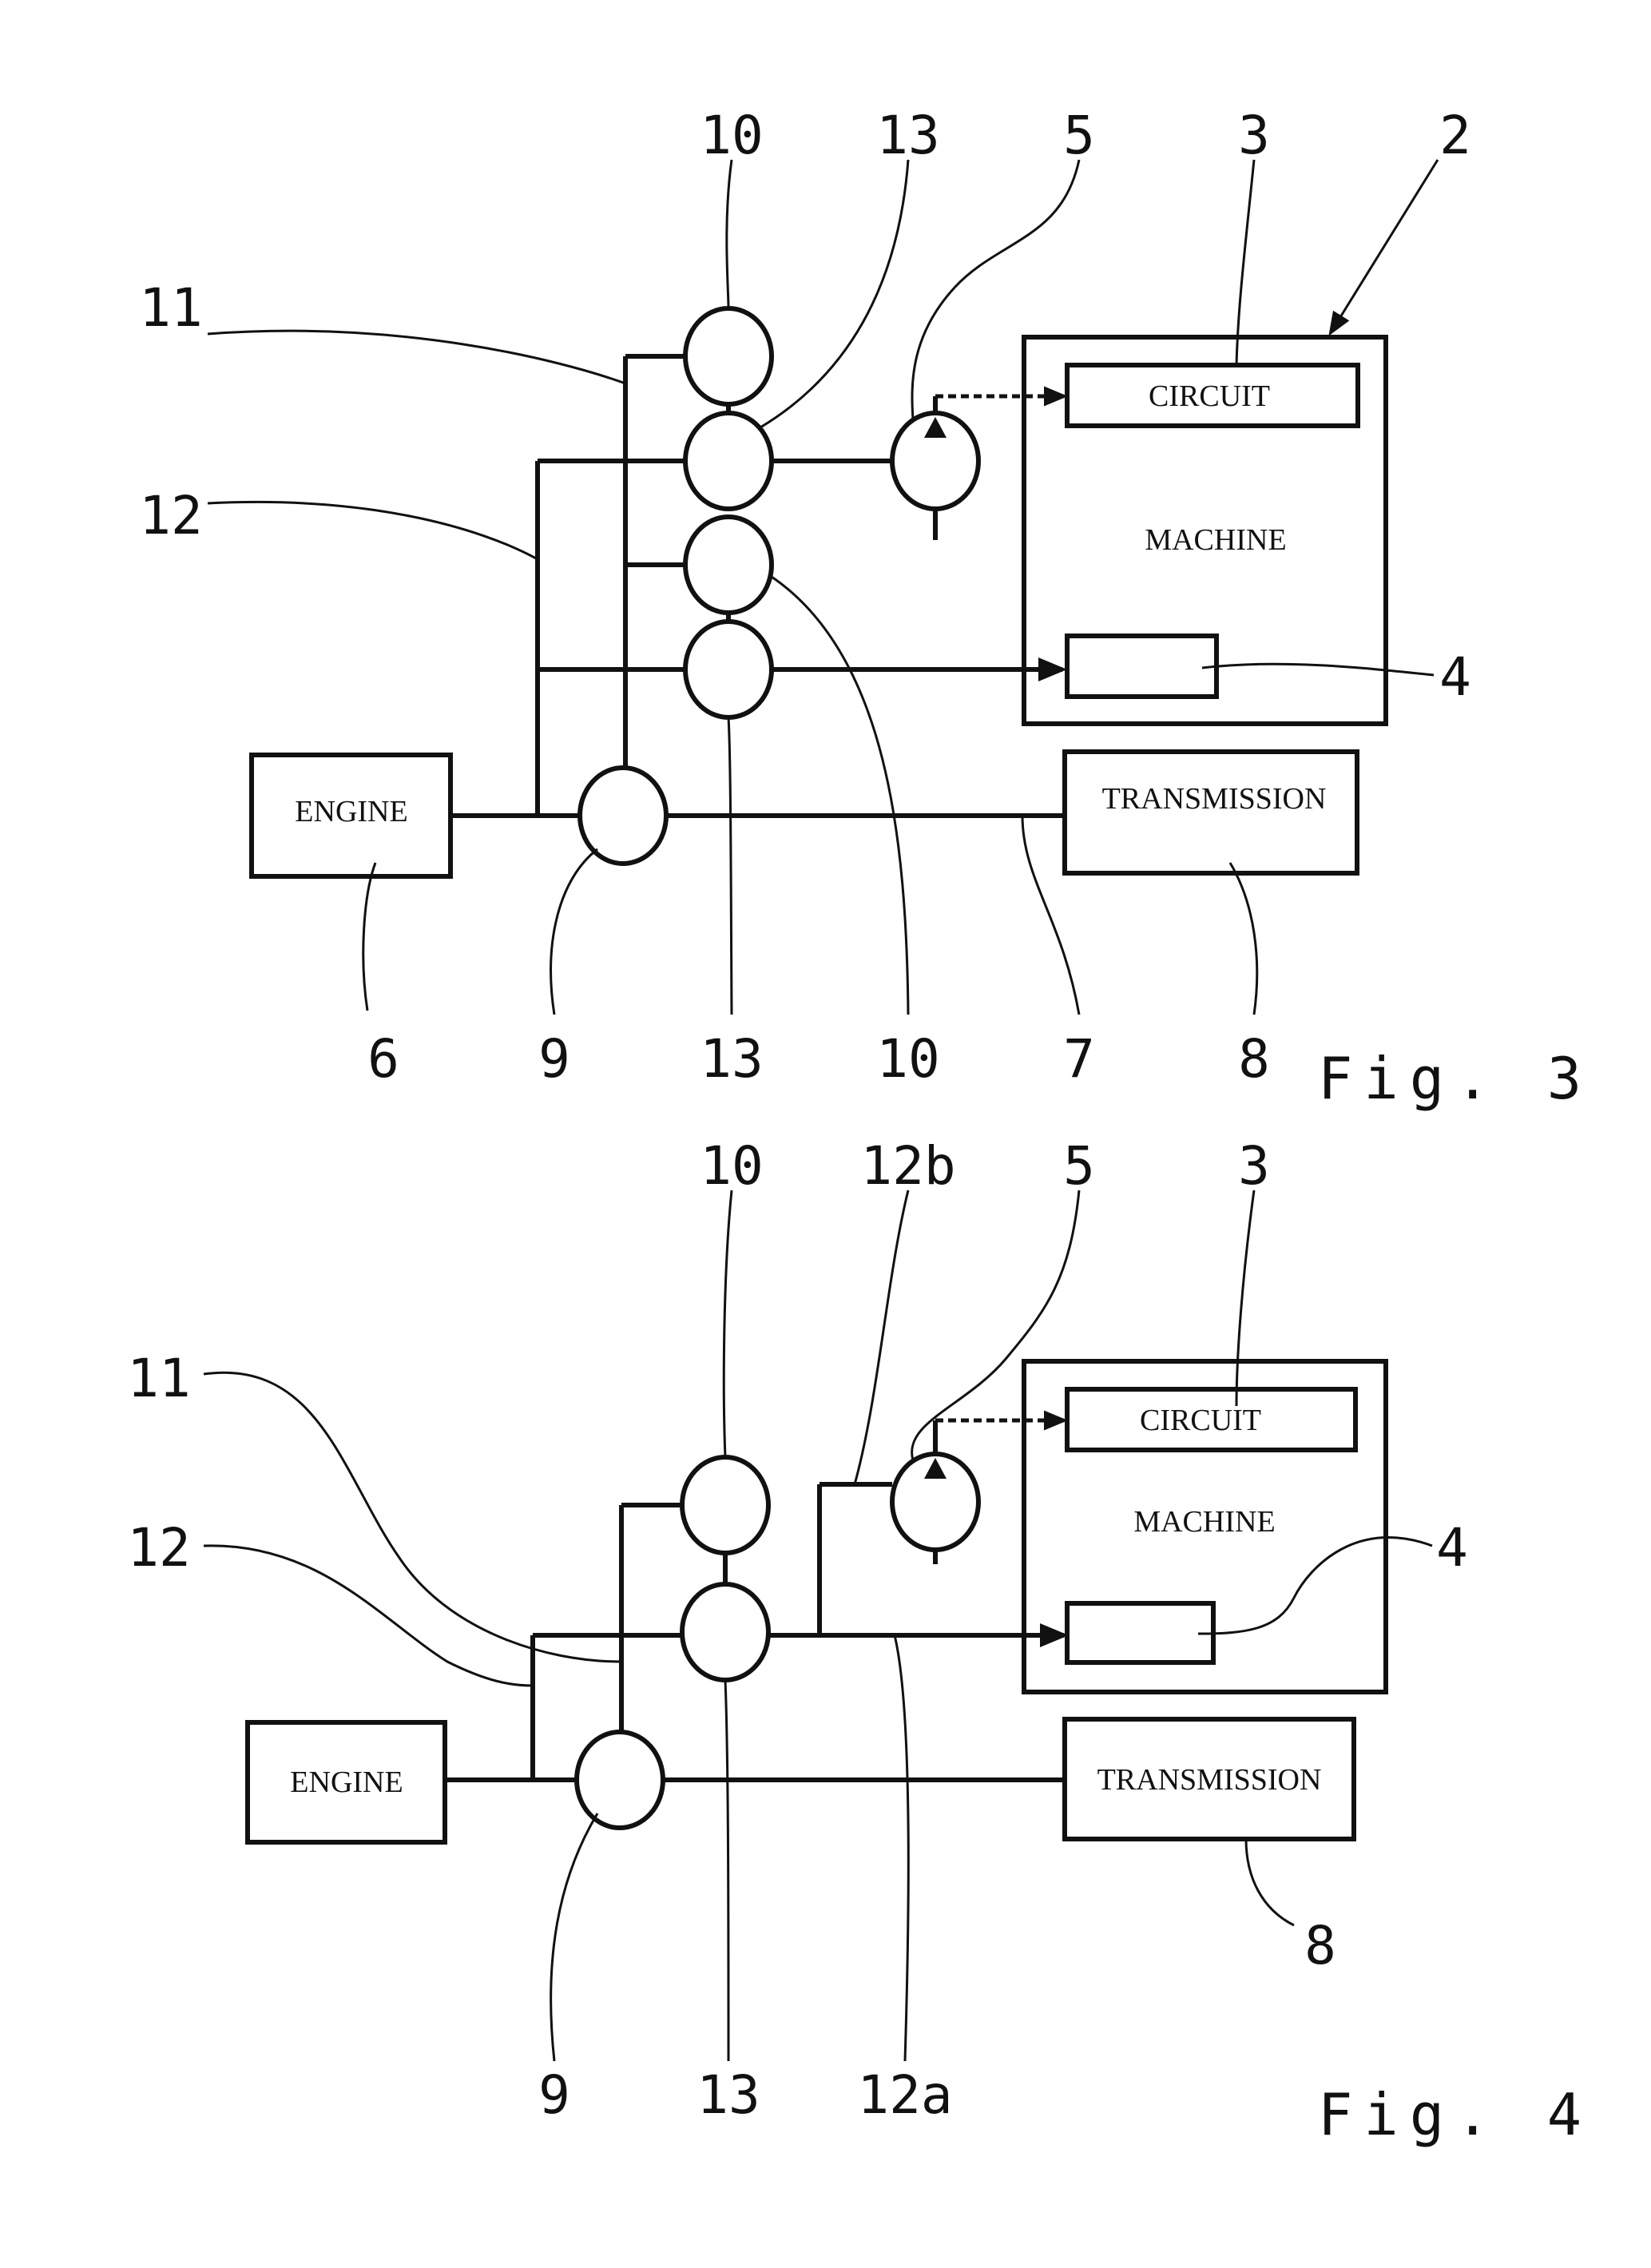  What do you see at coordinates (728, 669) in the screenshot?
I see `clutch-13-lower` at bounding box center [728, 669].